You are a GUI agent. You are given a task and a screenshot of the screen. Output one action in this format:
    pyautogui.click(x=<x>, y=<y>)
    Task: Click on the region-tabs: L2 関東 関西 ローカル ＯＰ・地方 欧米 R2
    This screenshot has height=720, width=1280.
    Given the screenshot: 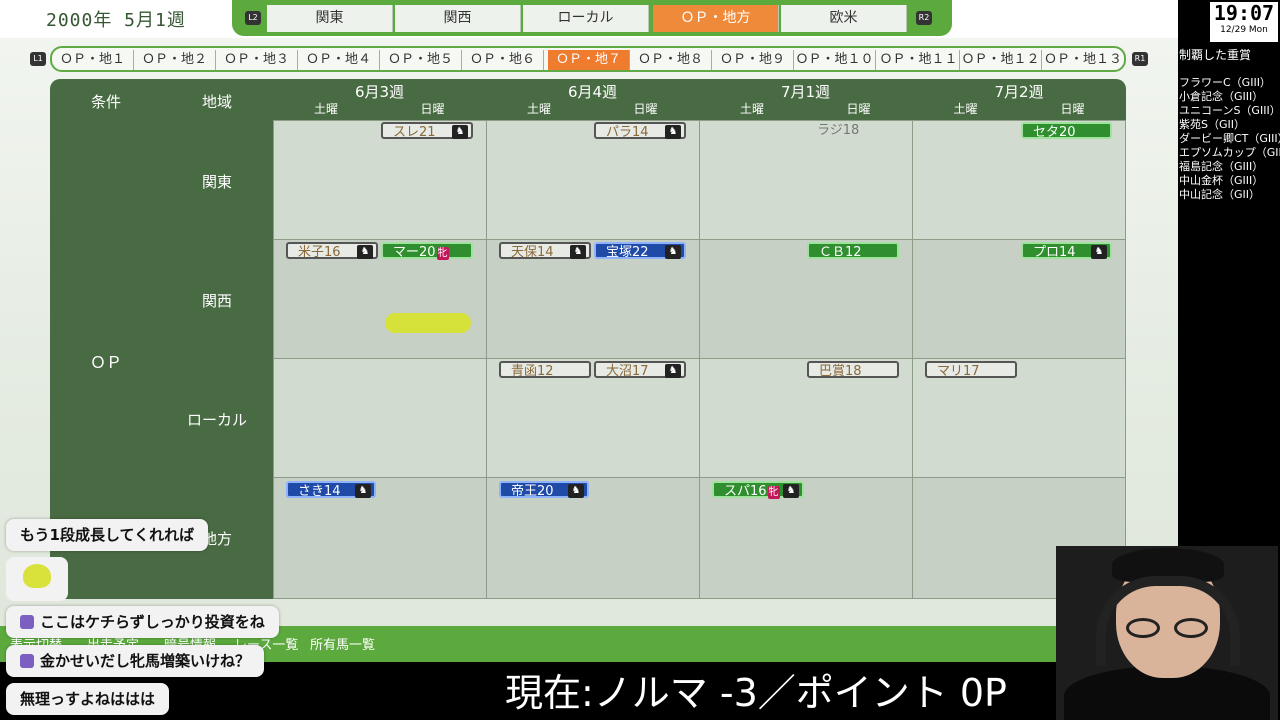 What is the action you would take?
    pyautogui.click(x=592, y=18)
    